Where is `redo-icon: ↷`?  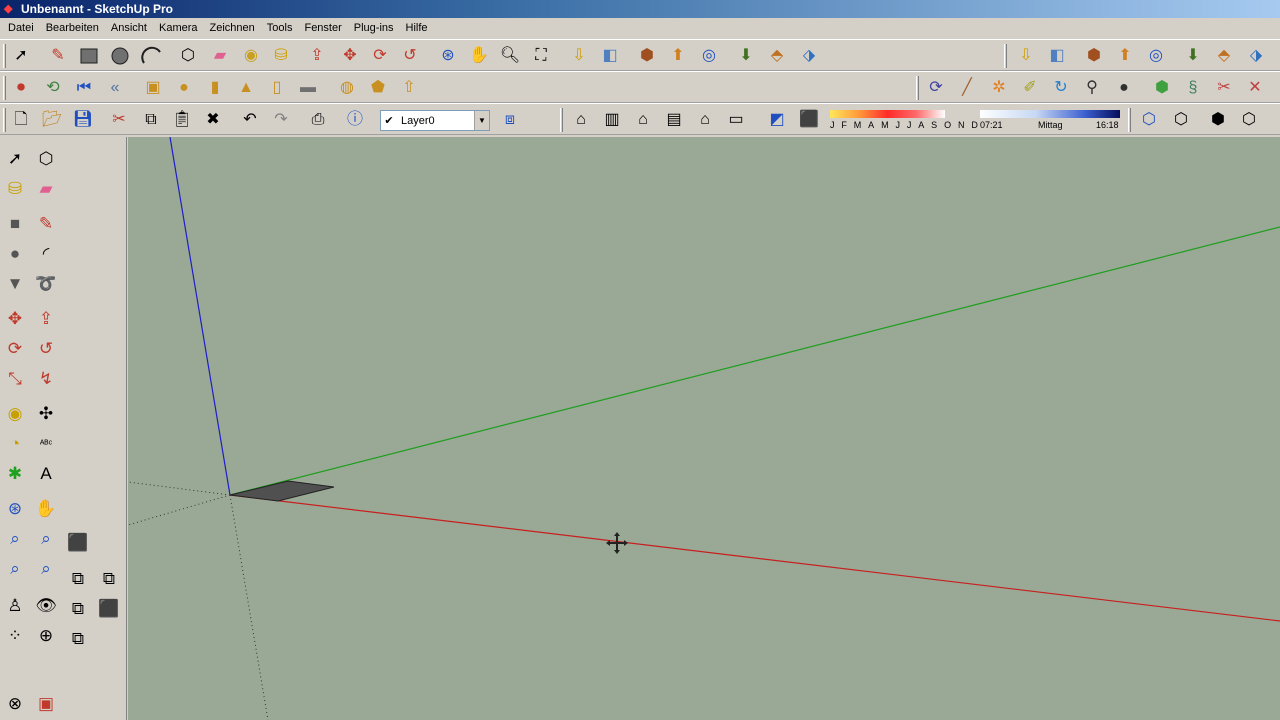
redo-icon: ↷ is located at coordinates (281, 120).